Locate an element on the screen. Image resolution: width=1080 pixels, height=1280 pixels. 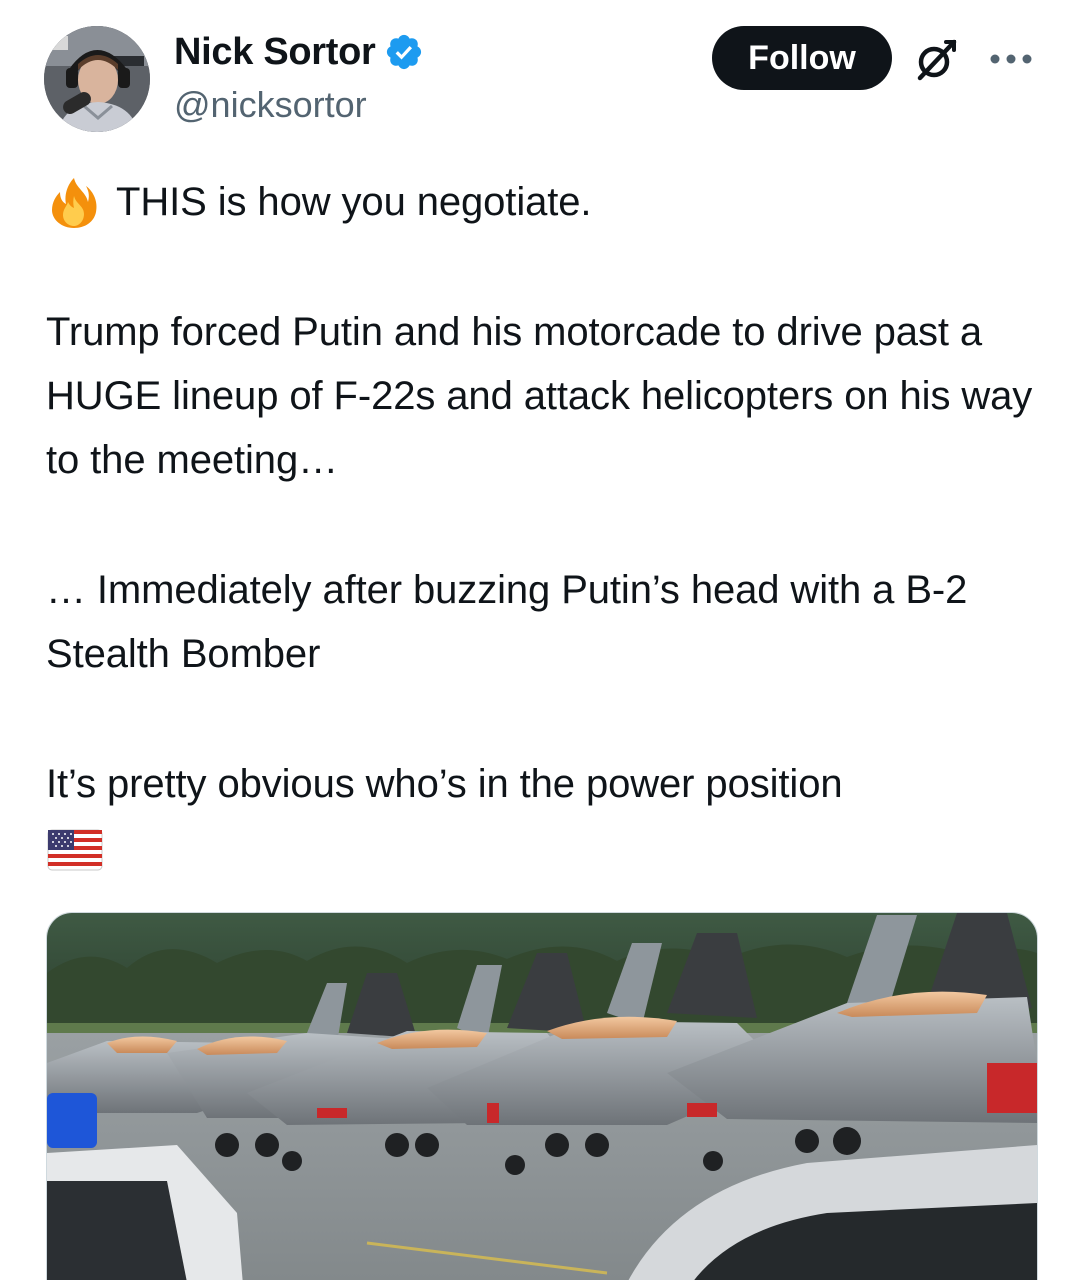
author-name-row: Nick Sortor is located at coordinates (299, 52).